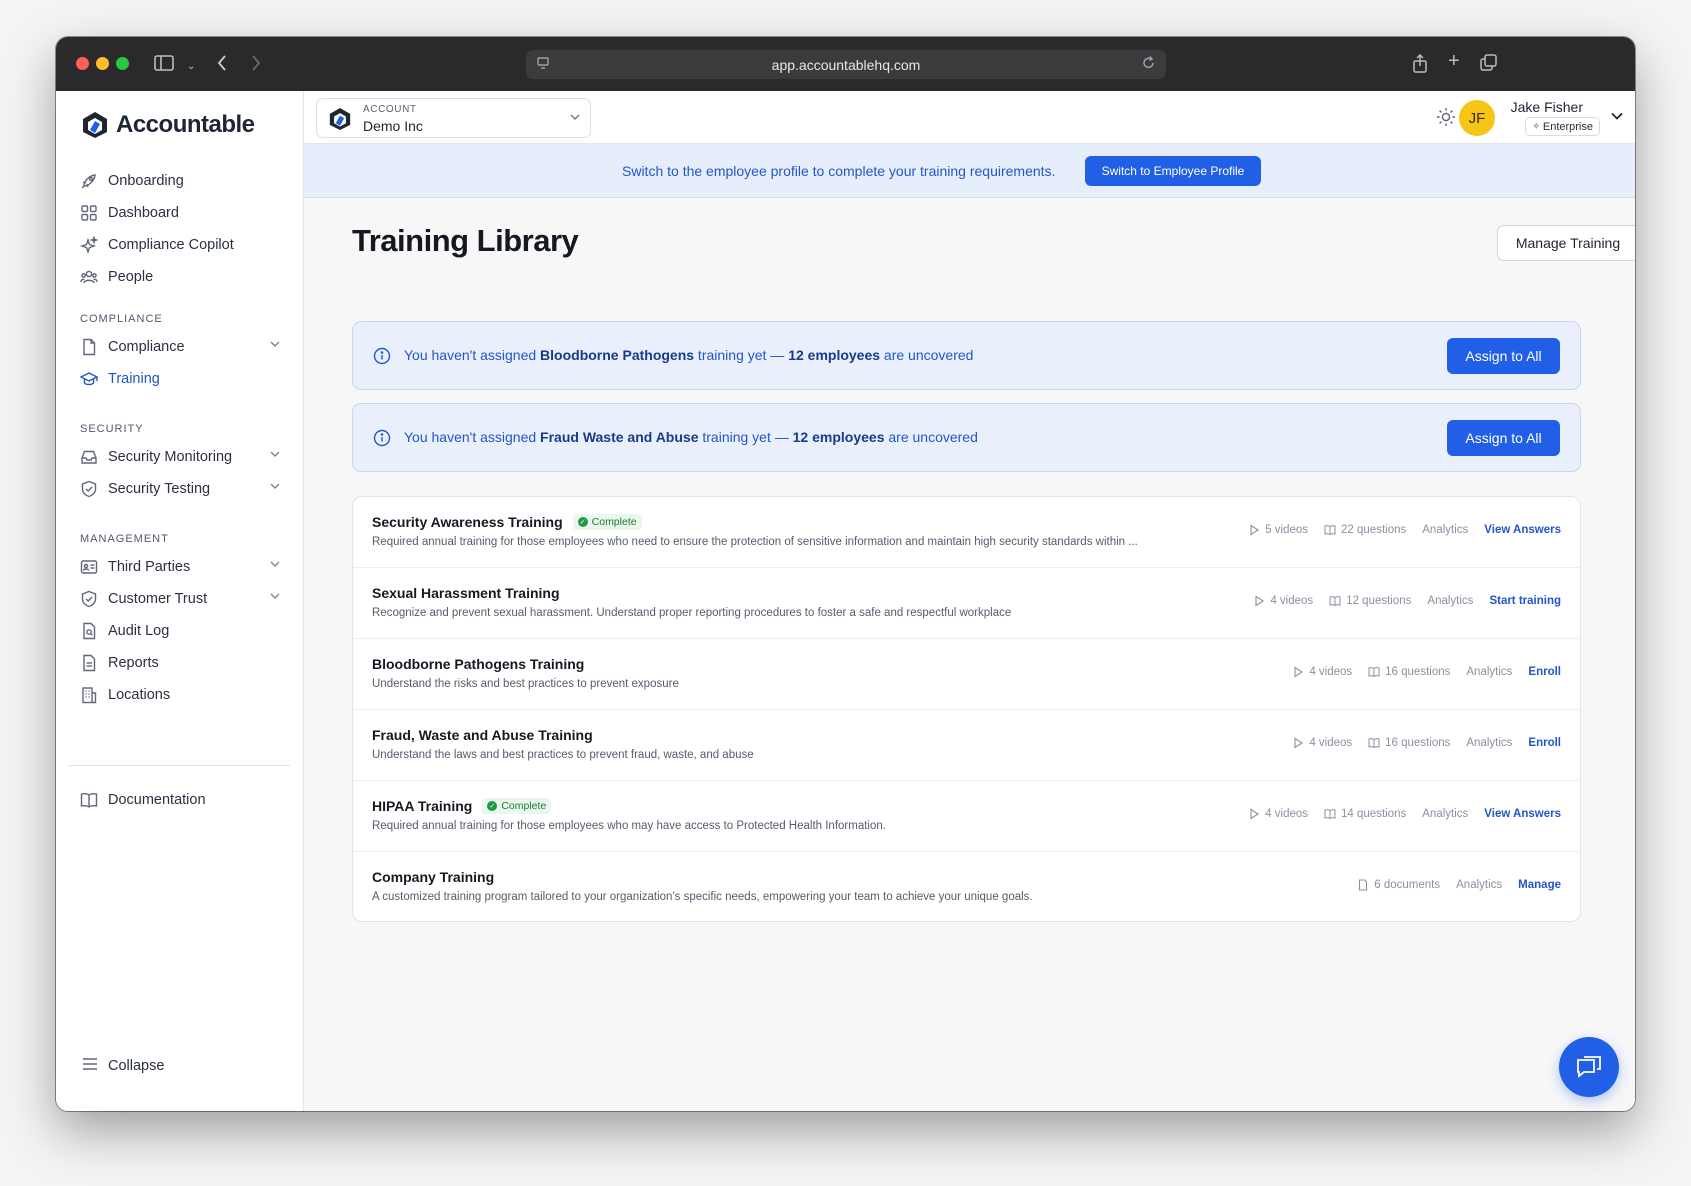  What do you see at coordinates (164, 66) in the screenshot?
I see `sidebar-toggle-icon` at bounding box center [164, 66].